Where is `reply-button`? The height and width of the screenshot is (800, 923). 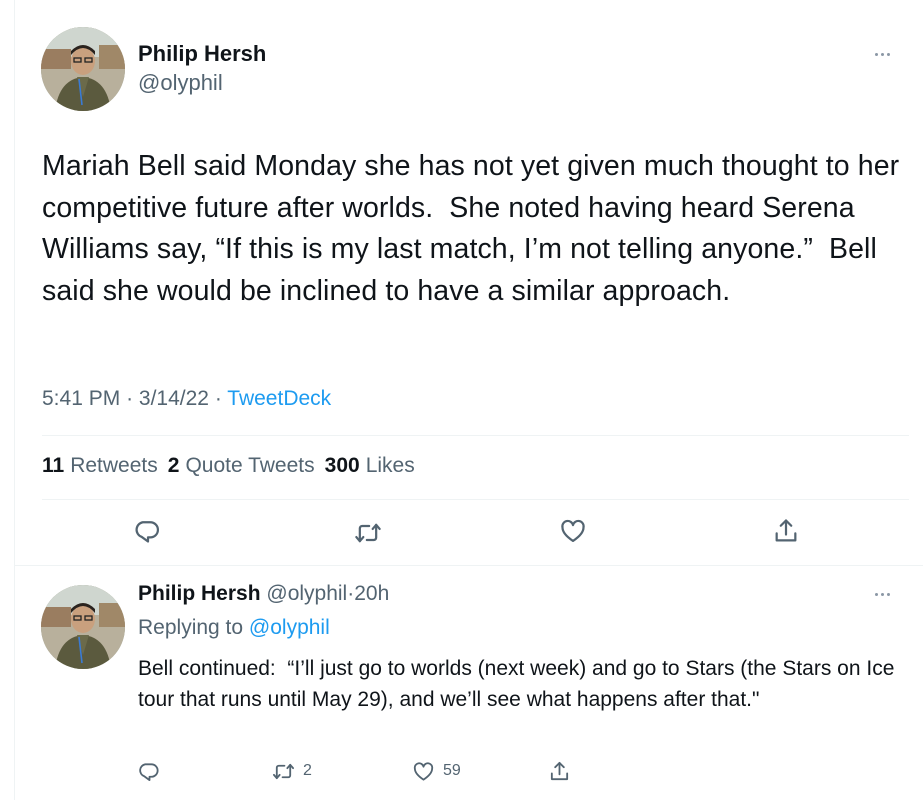
reply-button is located at coordinates (148, 531).